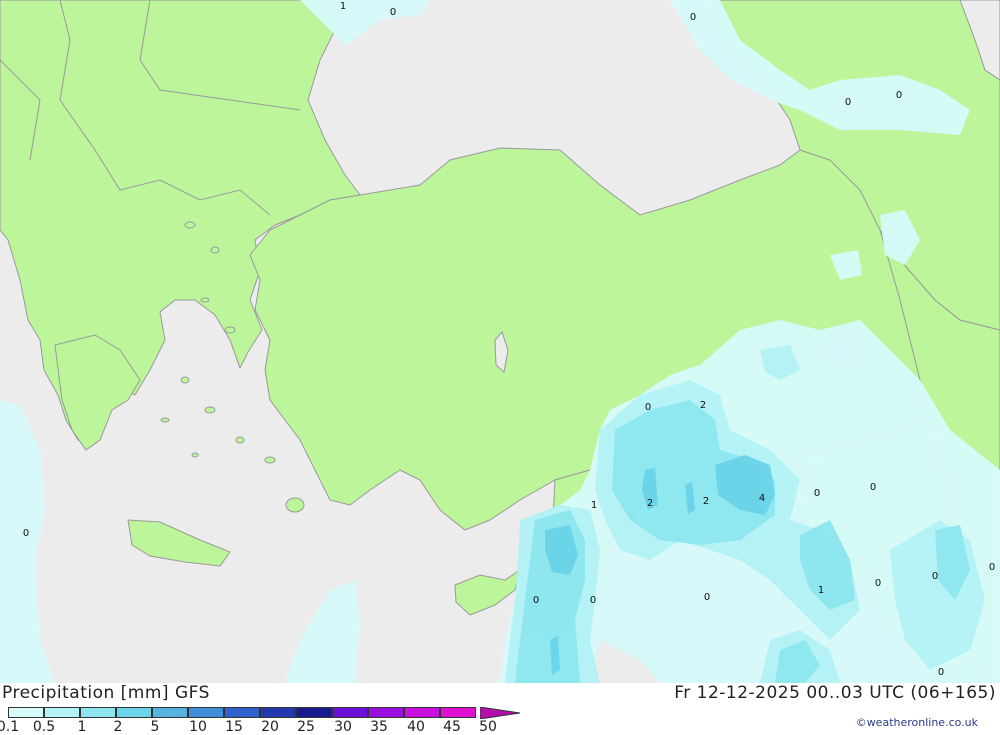  Describe the element at coordinates (762, 498) in the screenshot. I see `map-label: 4` at that location.